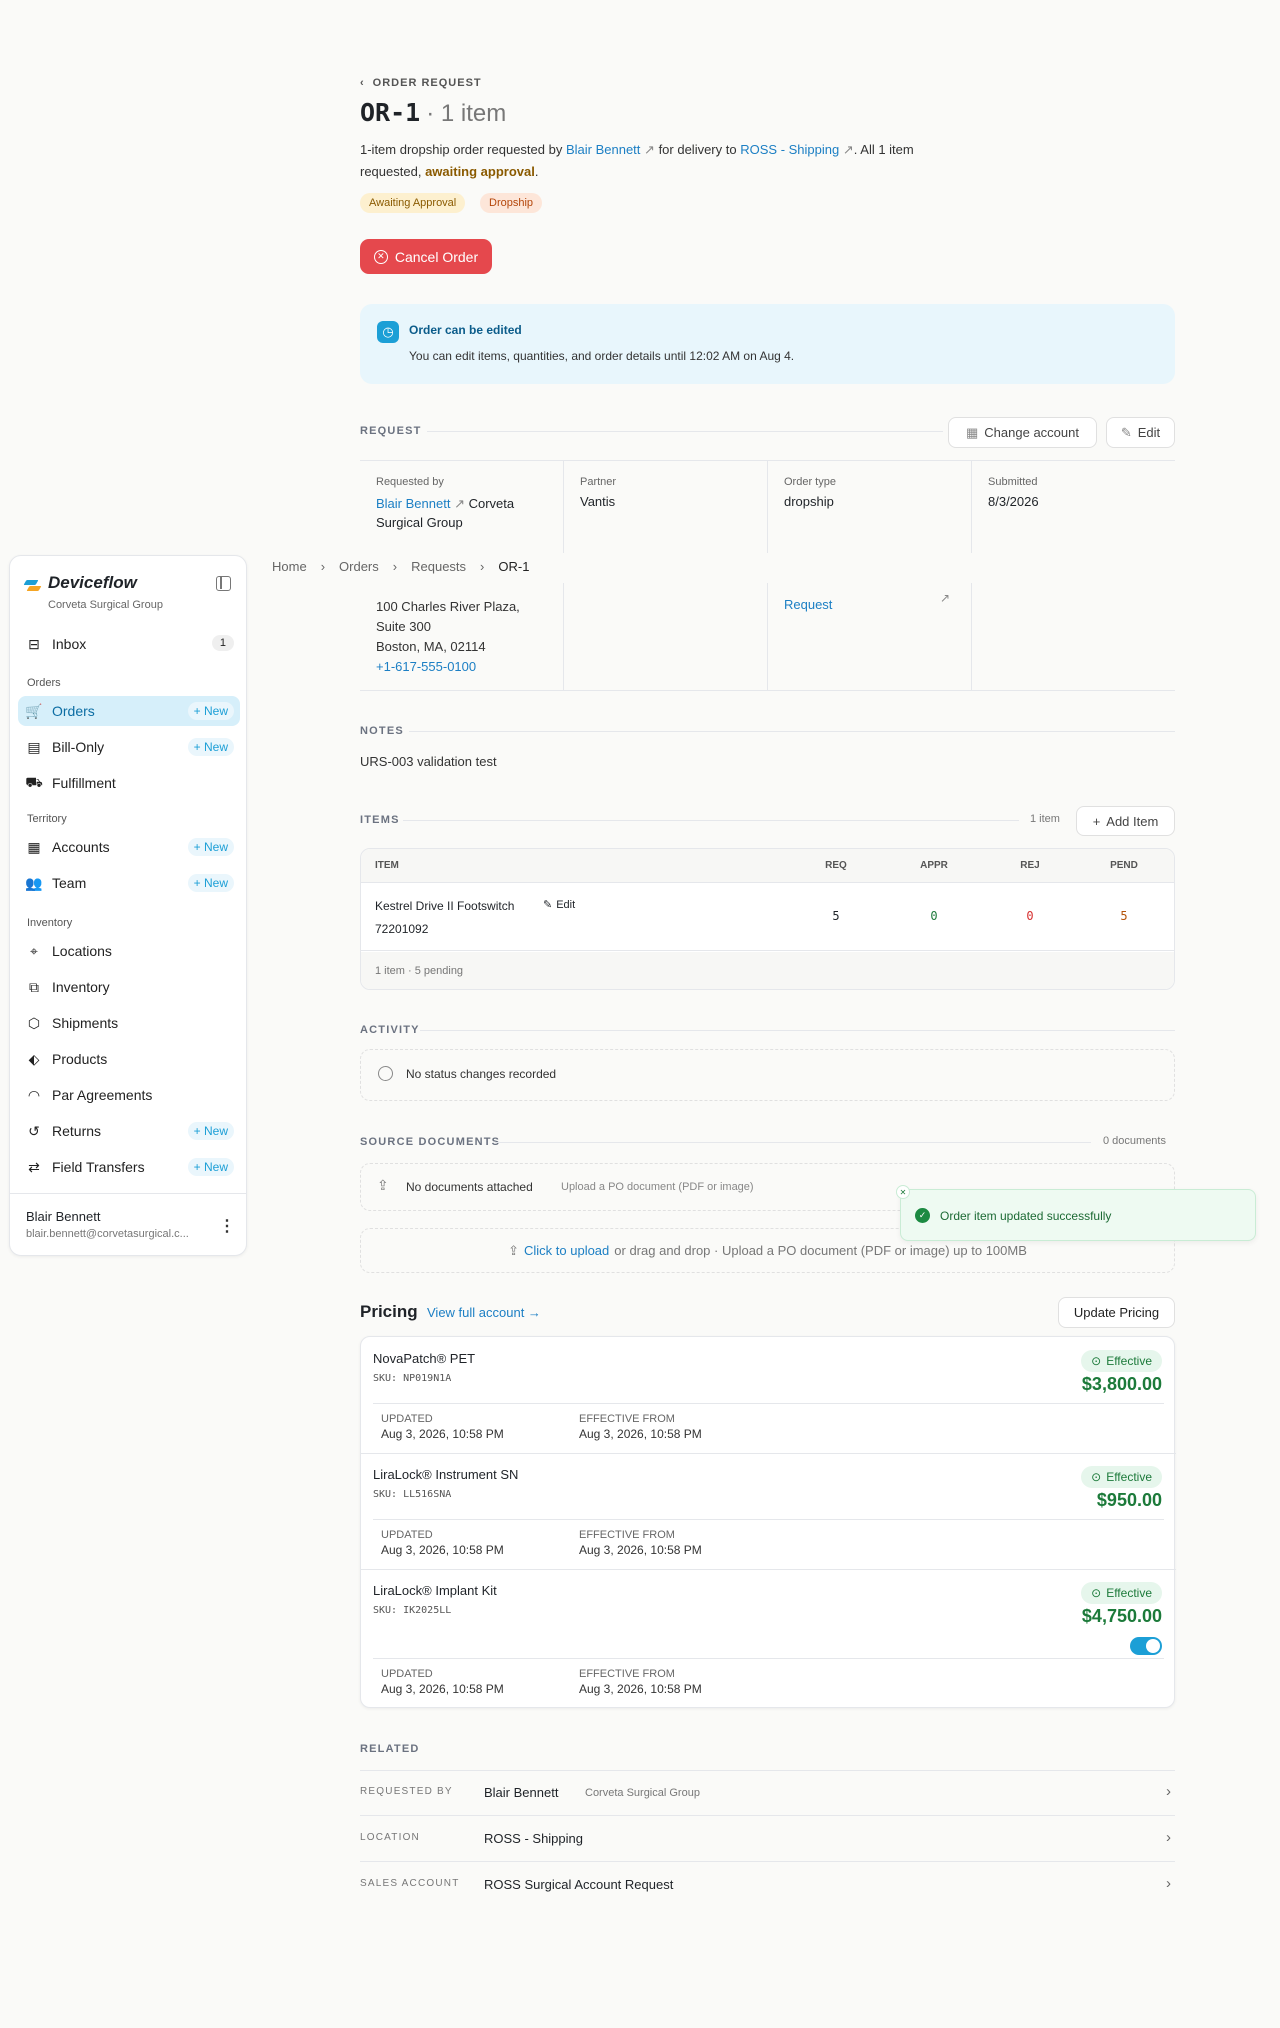  Describe the element at coordinates (385, 1073) in the screenshot. I see `clock-icon` at that location.